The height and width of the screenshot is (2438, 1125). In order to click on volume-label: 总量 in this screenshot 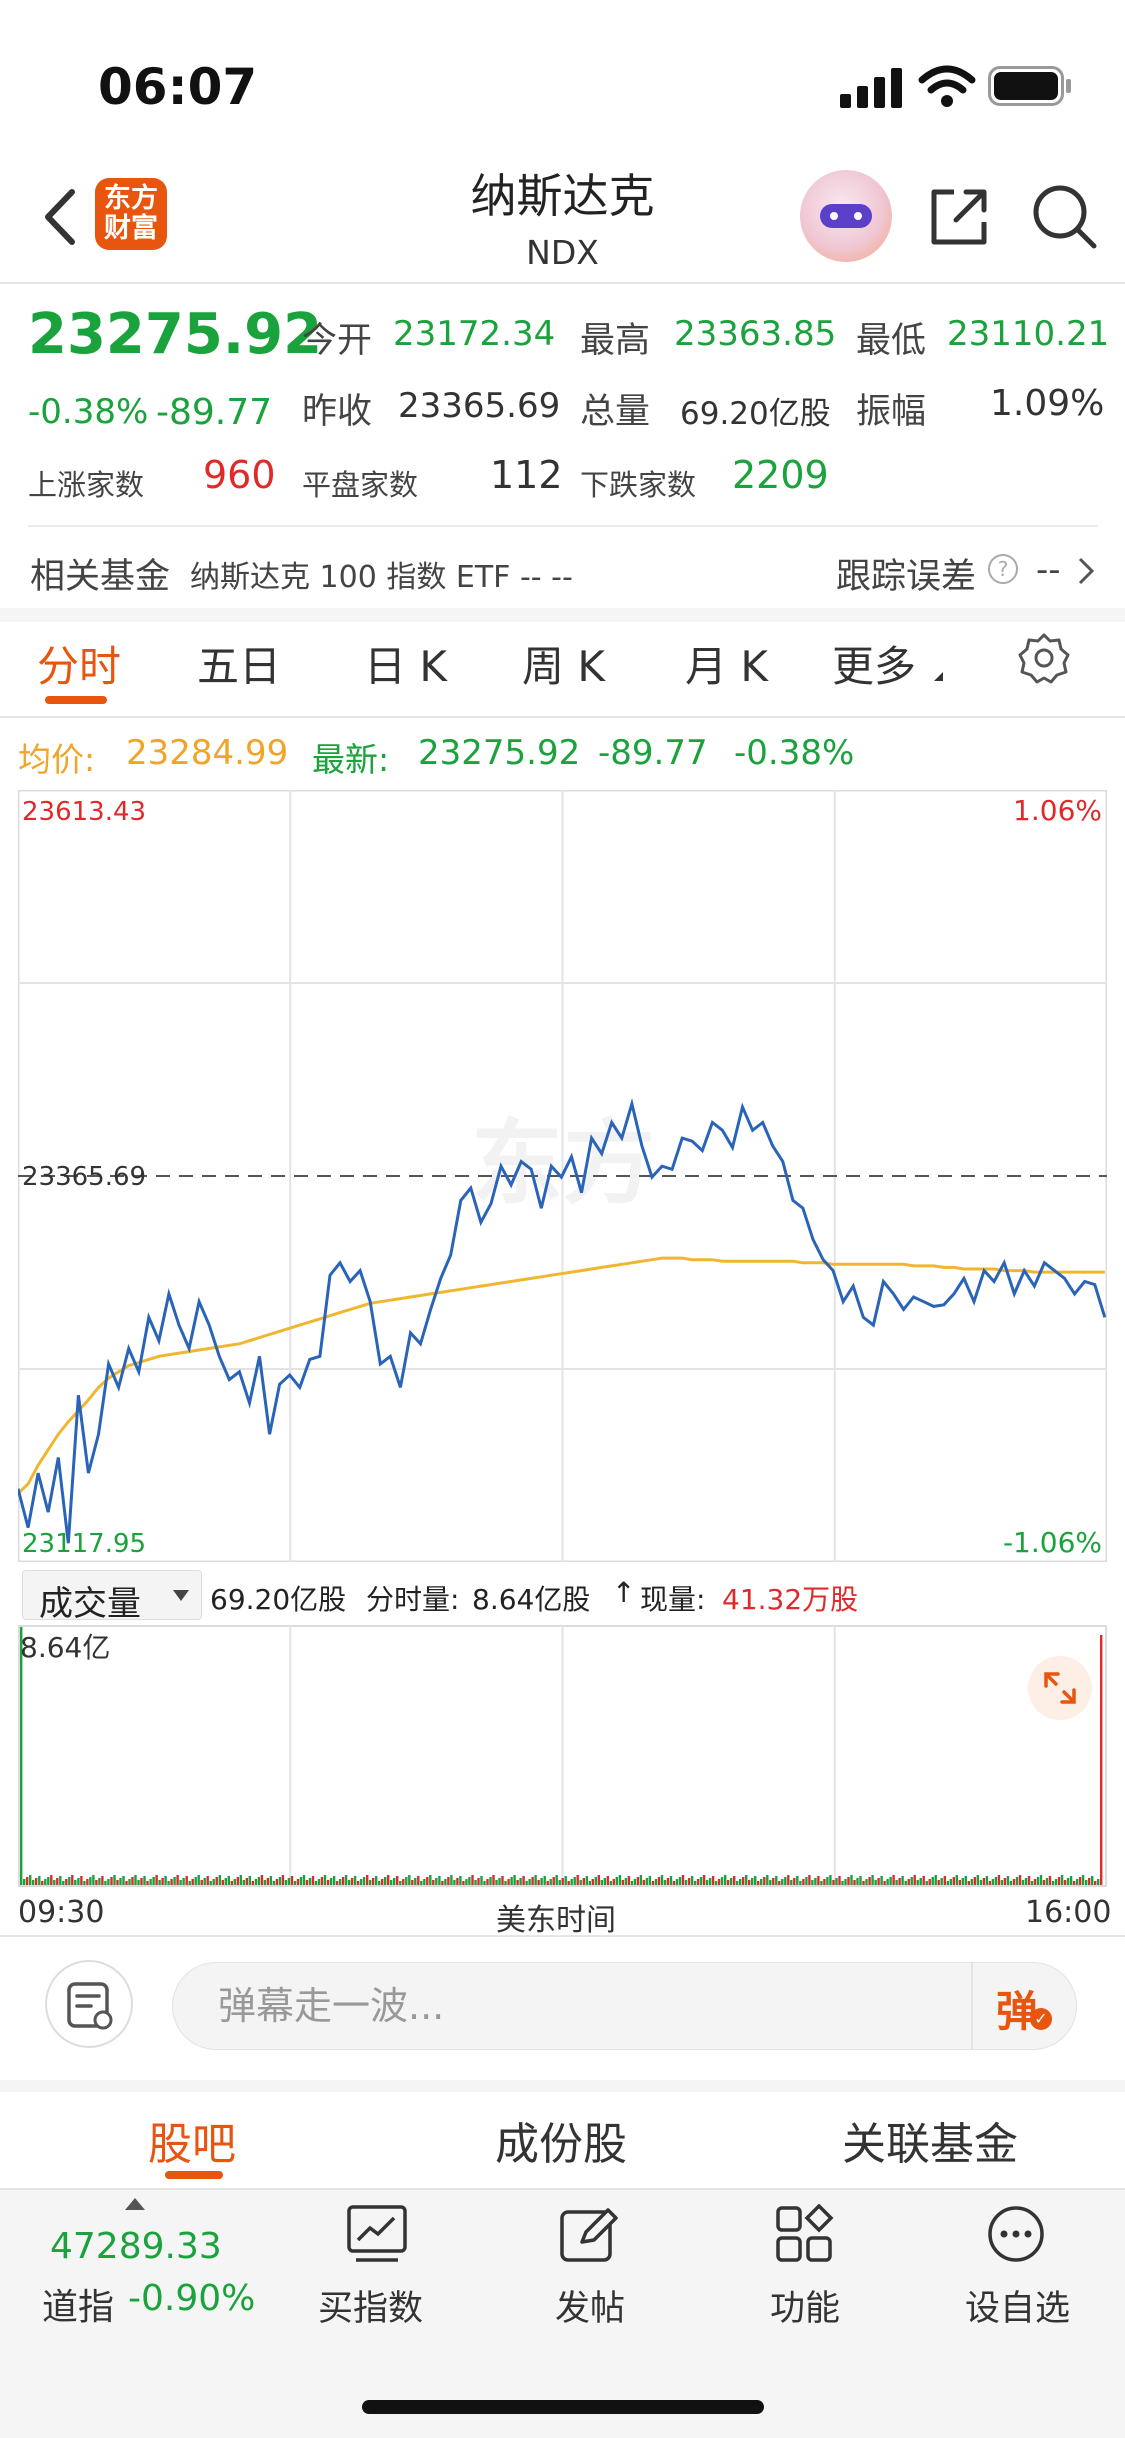, I will do `click(615, 412)`.